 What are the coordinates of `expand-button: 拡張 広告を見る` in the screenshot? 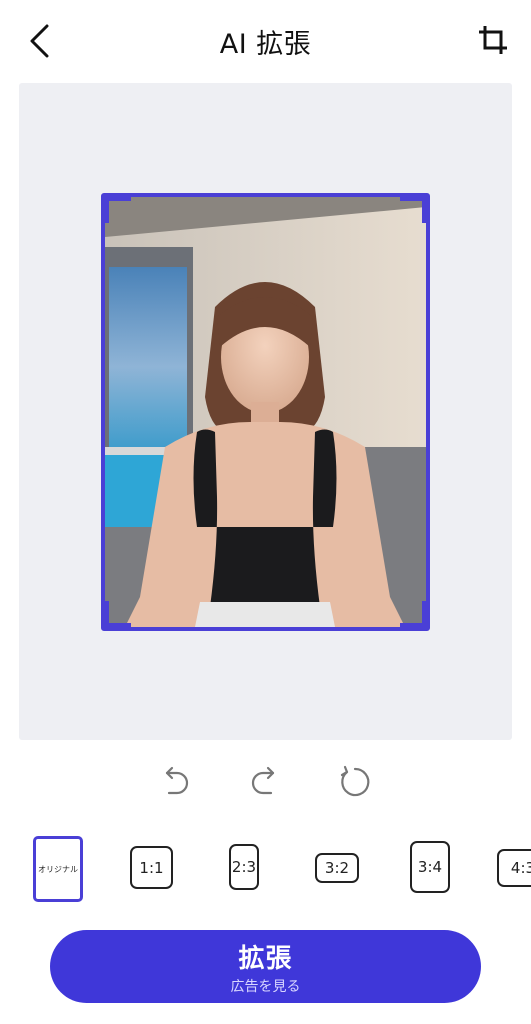 It's located at (265, 966).